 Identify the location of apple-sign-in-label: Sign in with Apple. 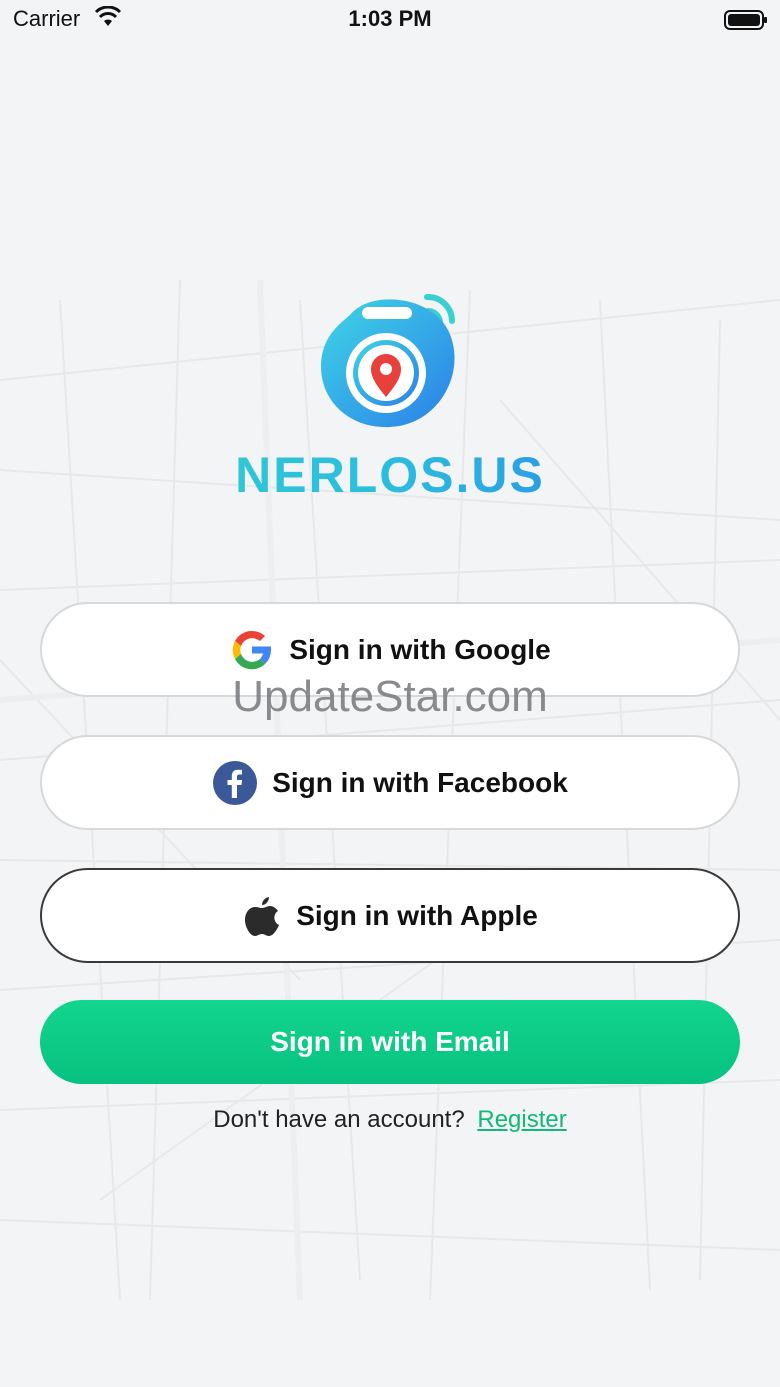
(417, 915).